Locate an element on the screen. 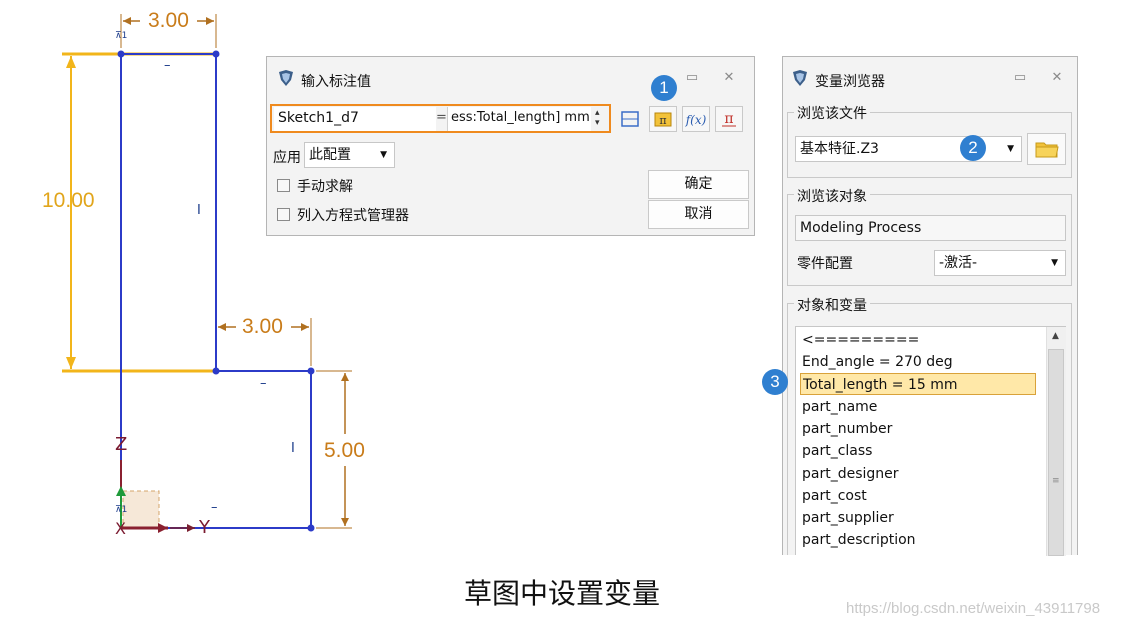  svg-text: f(x) is located at coordinates (696, 120).